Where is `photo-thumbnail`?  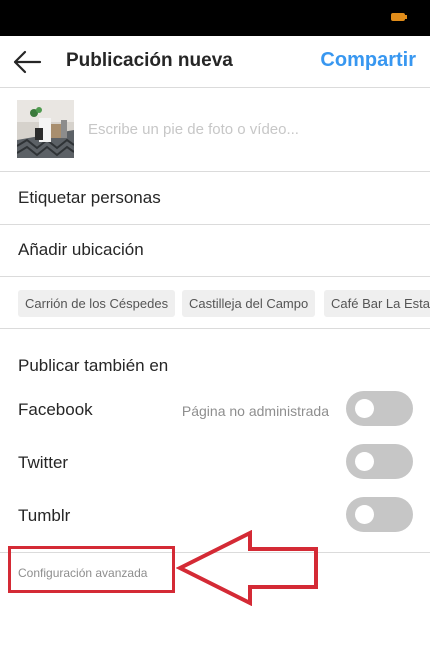 photo-thumbnail is located at coordinates (45, 129).